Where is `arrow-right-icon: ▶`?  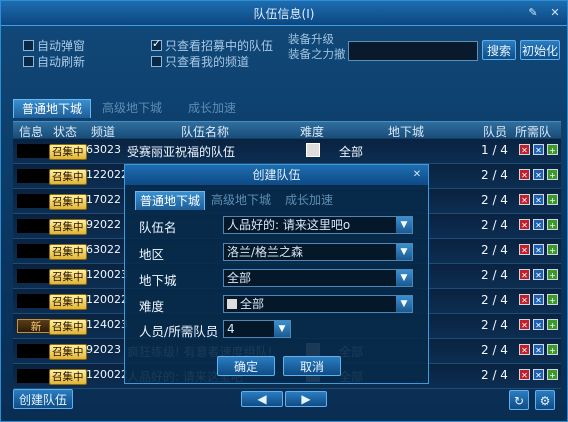 arrow-right-icon: ▶ is located at coordinates (306, 399).